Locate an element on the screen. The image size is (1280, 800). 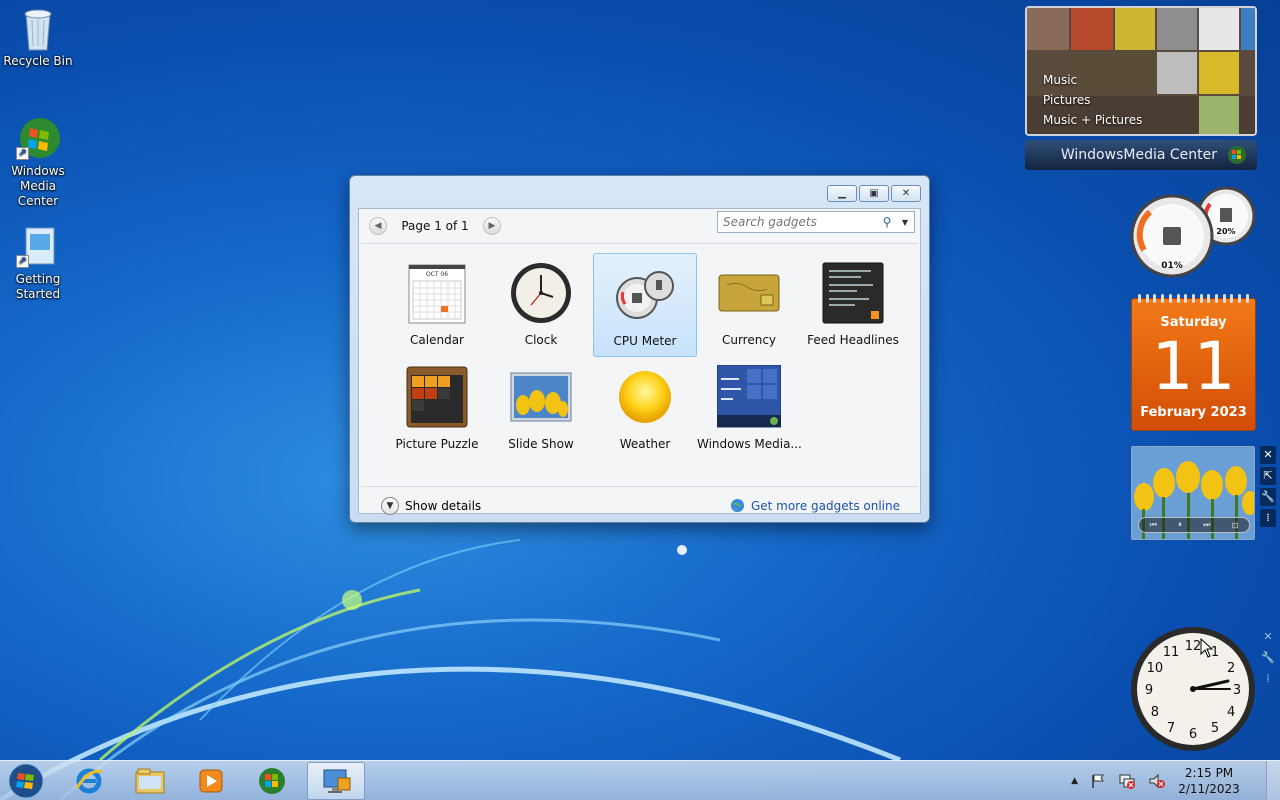
clock-number: 5 is located at coordinates (1215, 728).